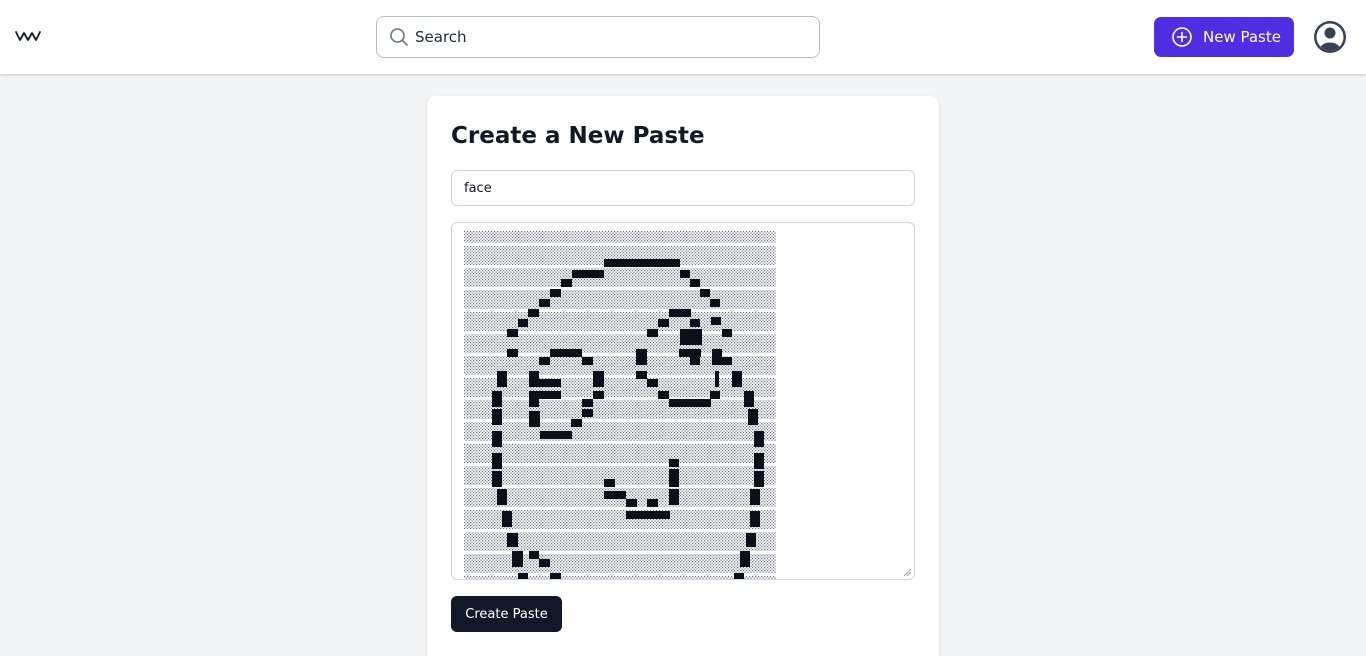 The width and height of the screenshot is (1366, 656). I want to click on paste-title-input, so click(683, 188).